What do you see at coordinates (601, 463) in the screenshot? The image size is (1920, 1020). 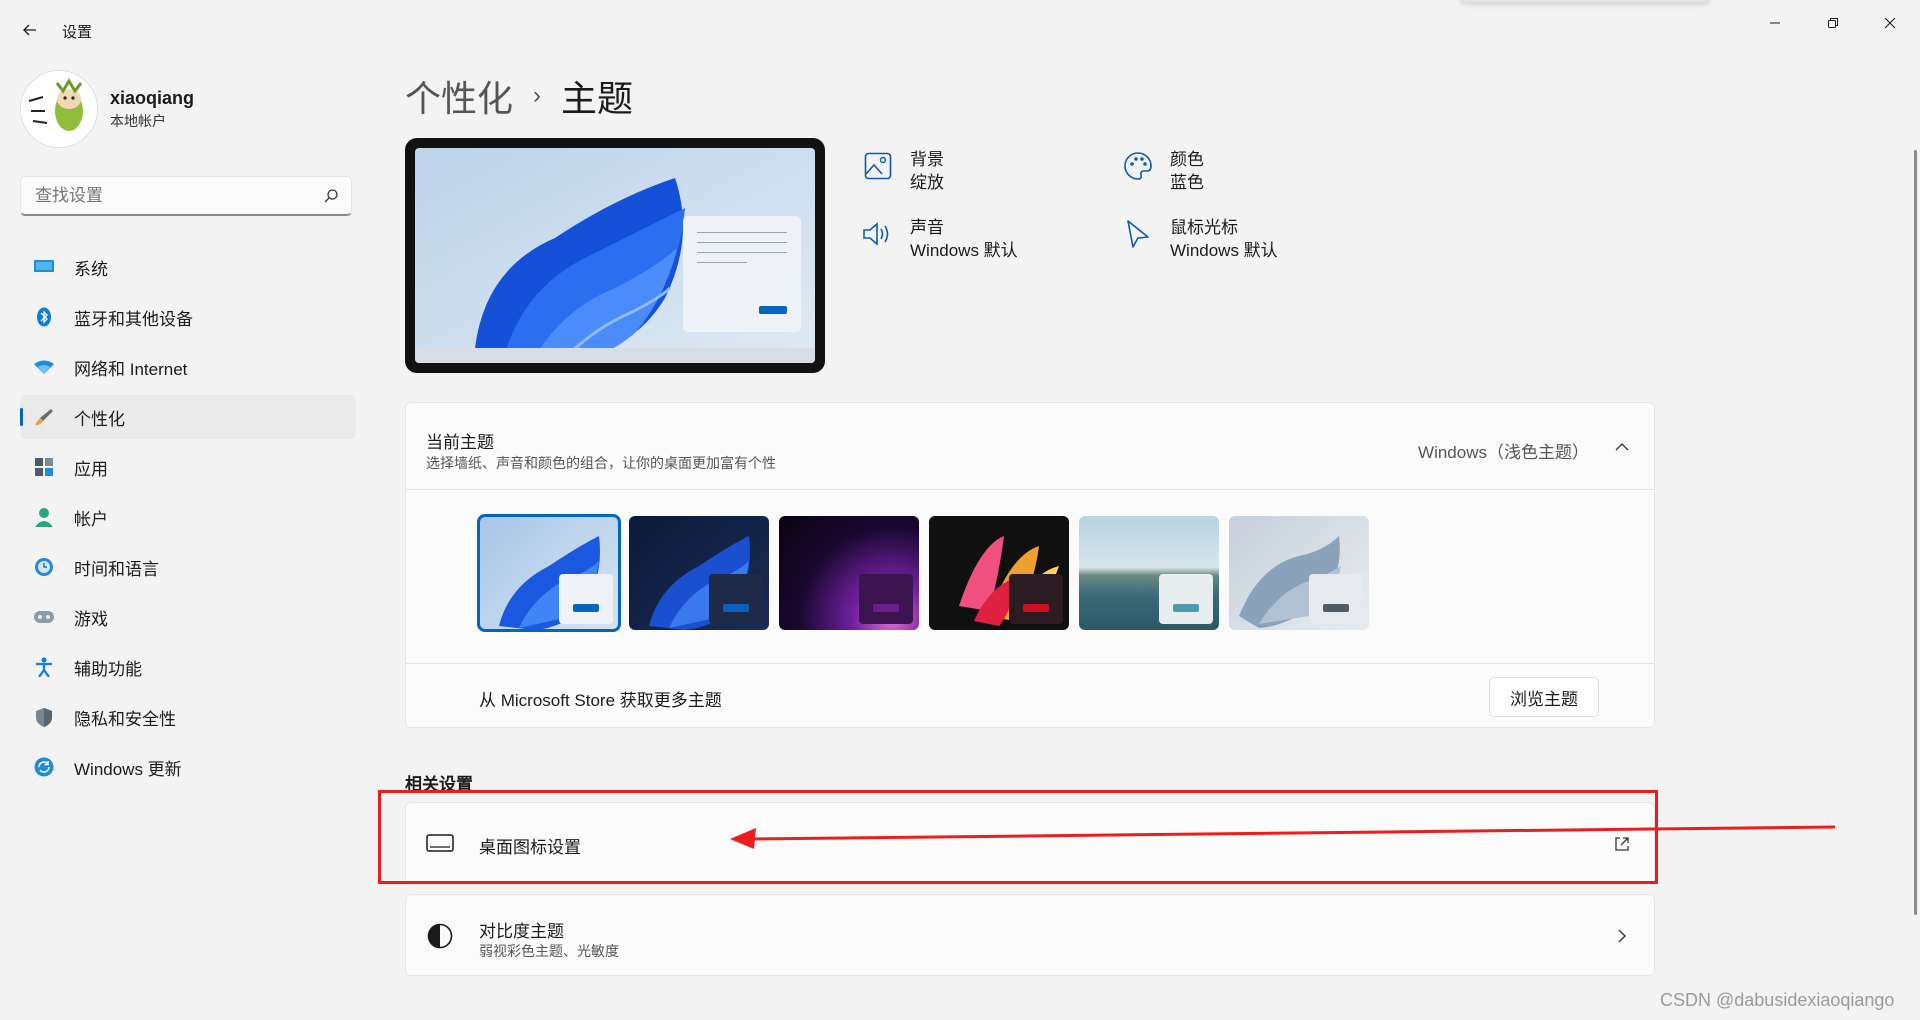 I see `current-theme-subtitle: 选择墙纸、声音和颜色的组合，让你的桌面更加富有个性` at bounding box center [601, 463].